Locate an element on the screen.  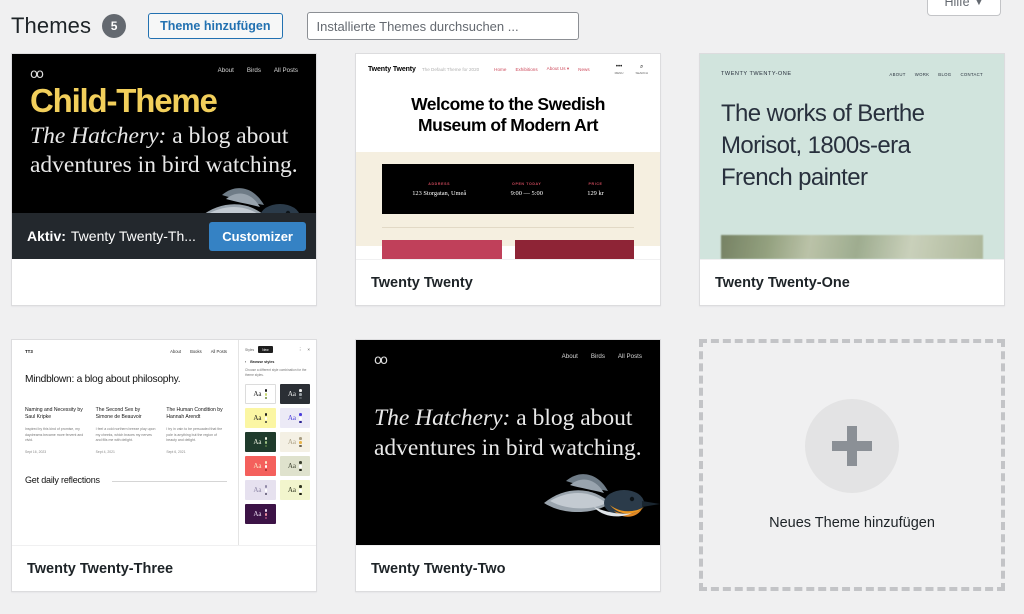
search-icon: ⌕ SEARCH is located at coordinates (641, 69).